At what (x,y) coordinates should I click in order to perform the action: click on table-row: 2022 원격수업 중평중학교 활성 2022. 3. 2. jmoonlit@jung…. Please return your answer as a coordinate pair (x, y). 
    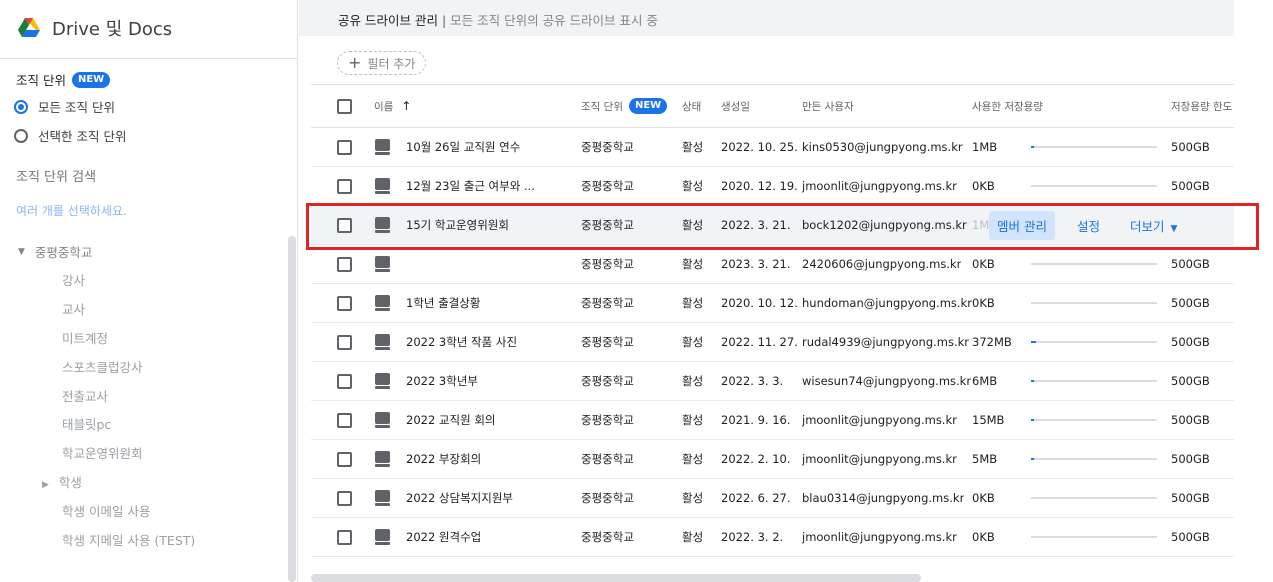
    Looking at the image, I should click on (772, 537).